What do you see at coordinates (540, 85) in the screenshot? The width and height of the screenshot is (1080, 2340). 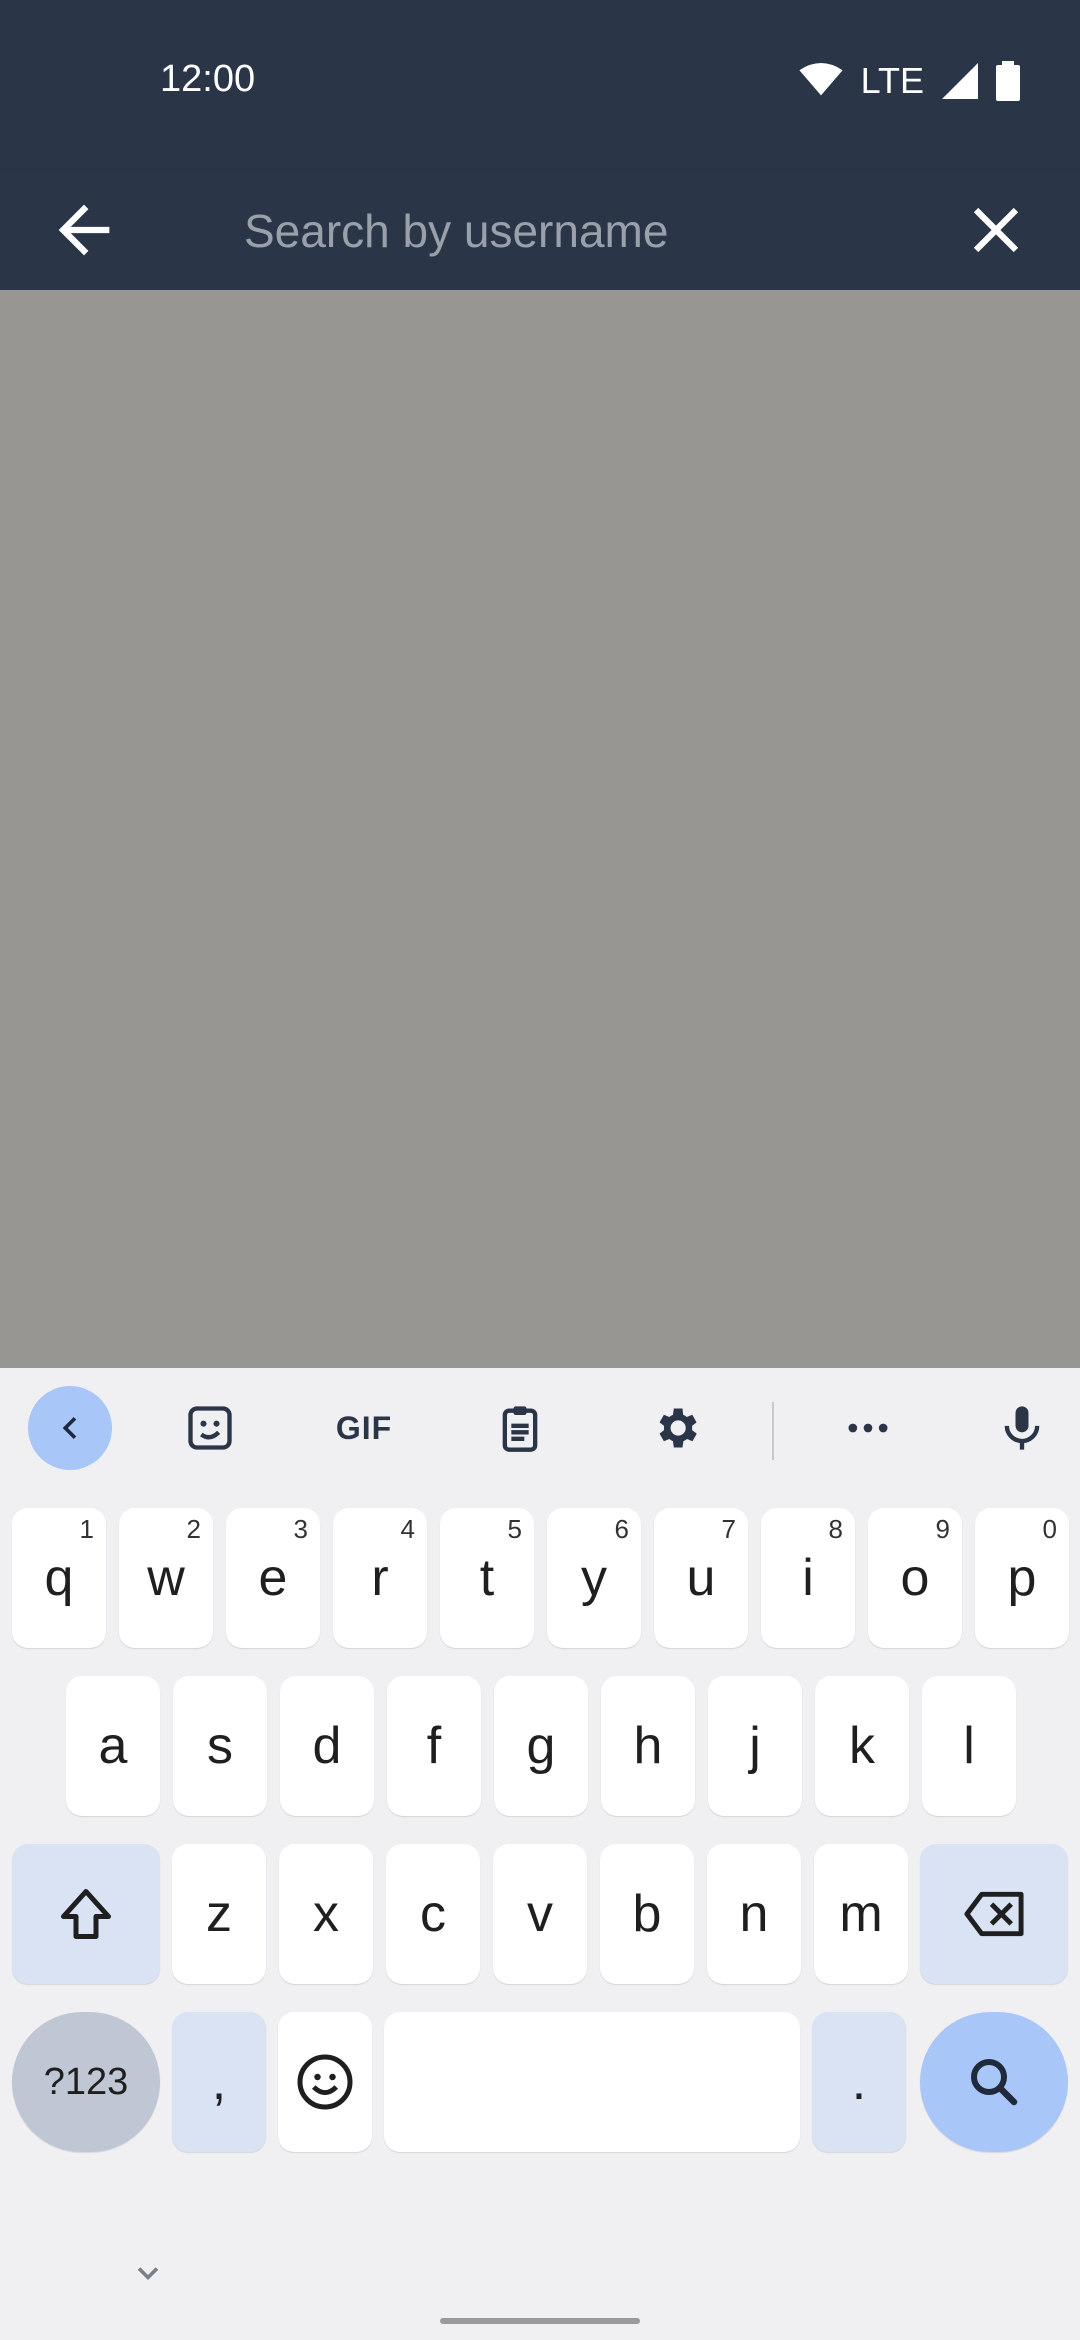 I see `status-bar: 12:00 LTE` at bounding box center [540, 85].